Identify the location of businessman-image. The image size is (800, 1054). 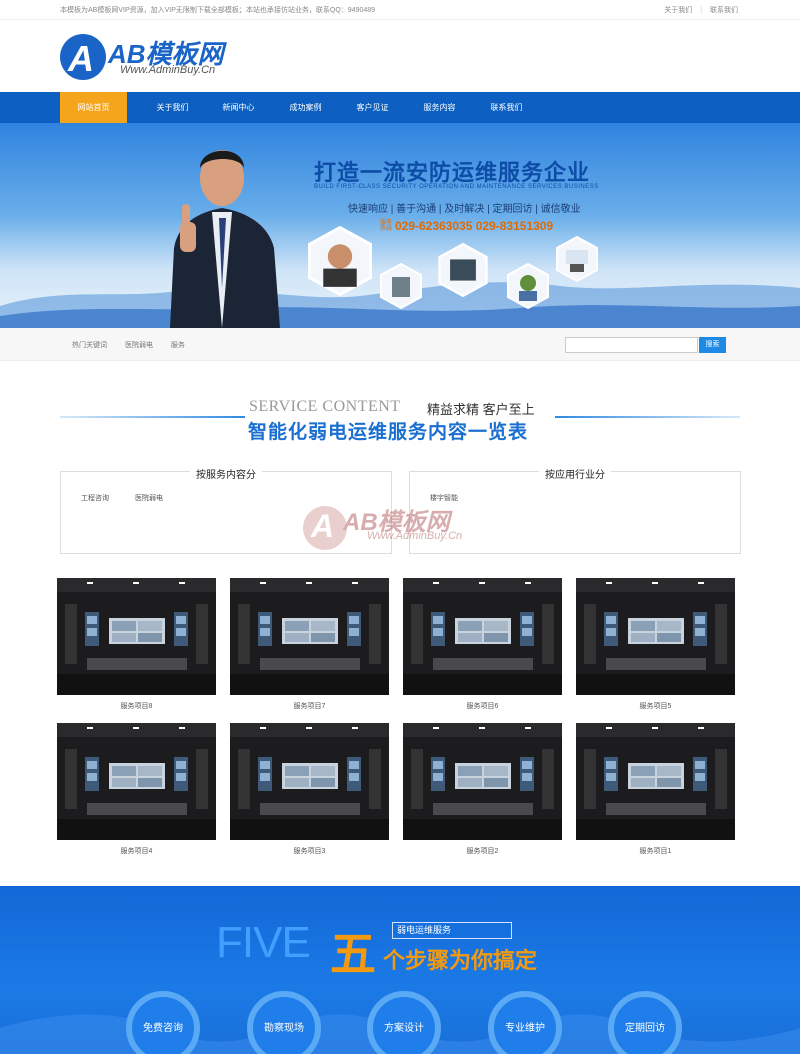
(225, 239).